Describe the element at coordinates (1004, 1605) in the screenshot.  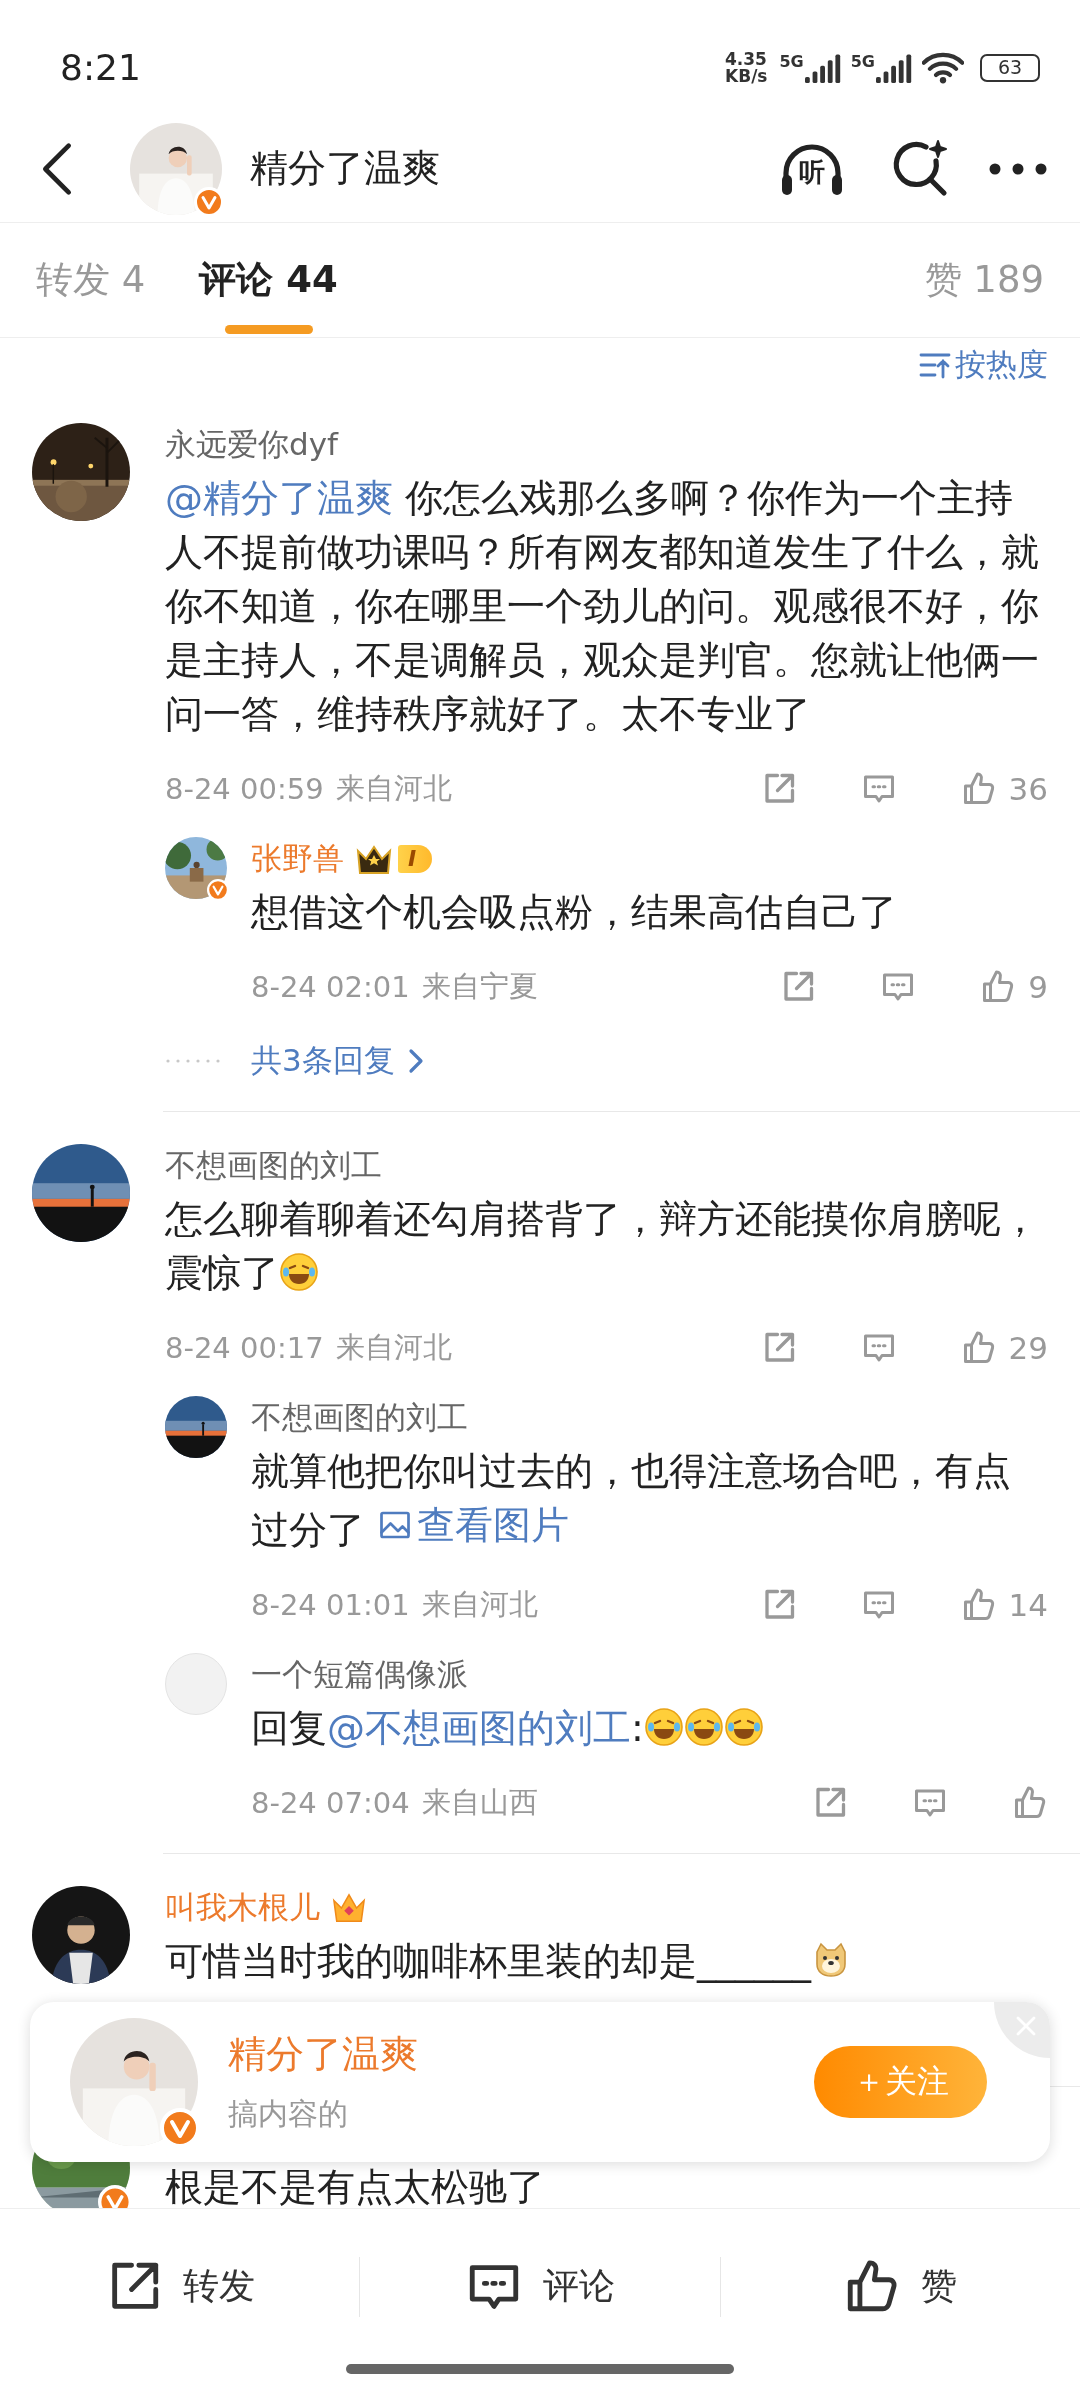
I see `like-button: 14` at that location.